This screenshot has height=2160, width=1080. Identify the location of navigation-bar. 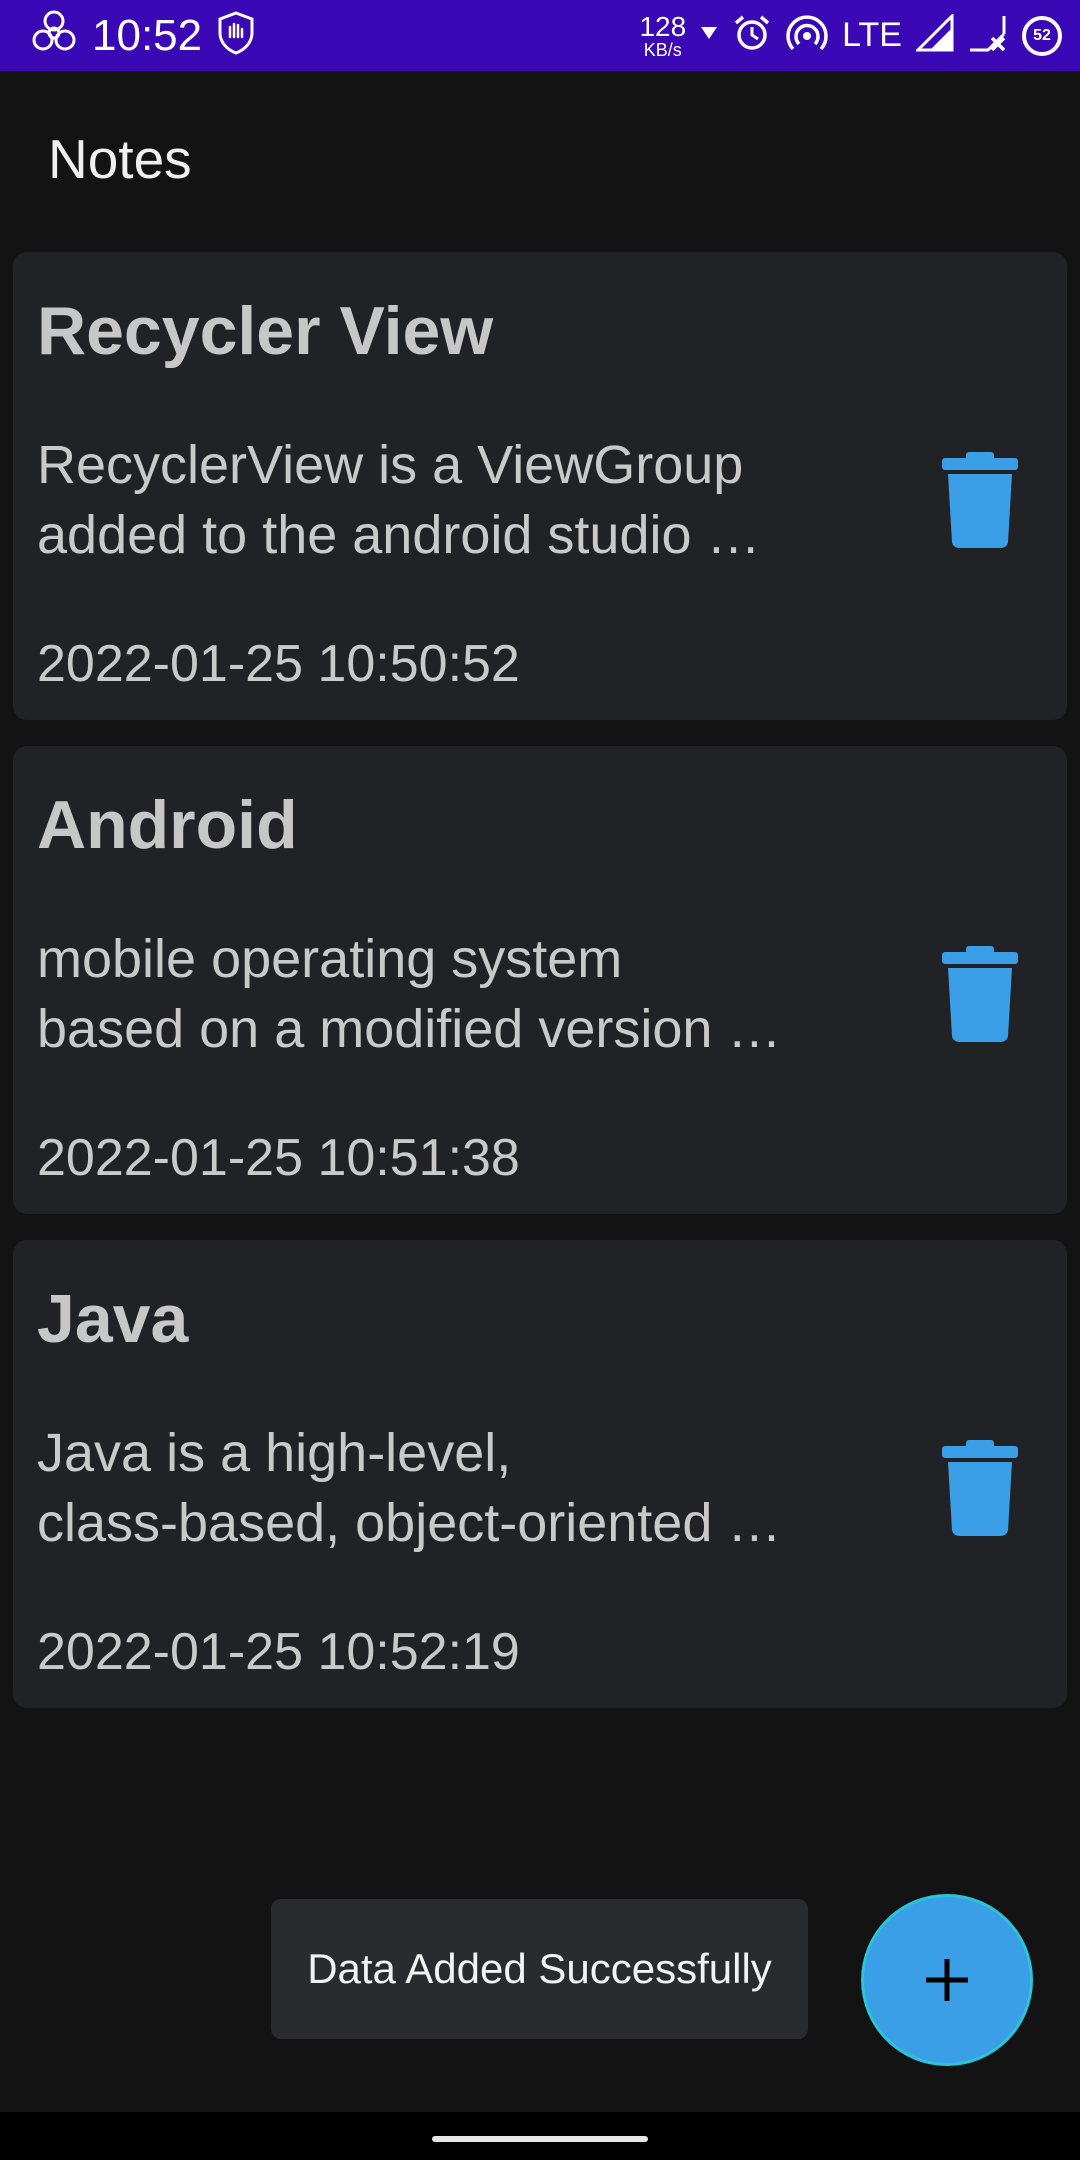
(540, 2136).